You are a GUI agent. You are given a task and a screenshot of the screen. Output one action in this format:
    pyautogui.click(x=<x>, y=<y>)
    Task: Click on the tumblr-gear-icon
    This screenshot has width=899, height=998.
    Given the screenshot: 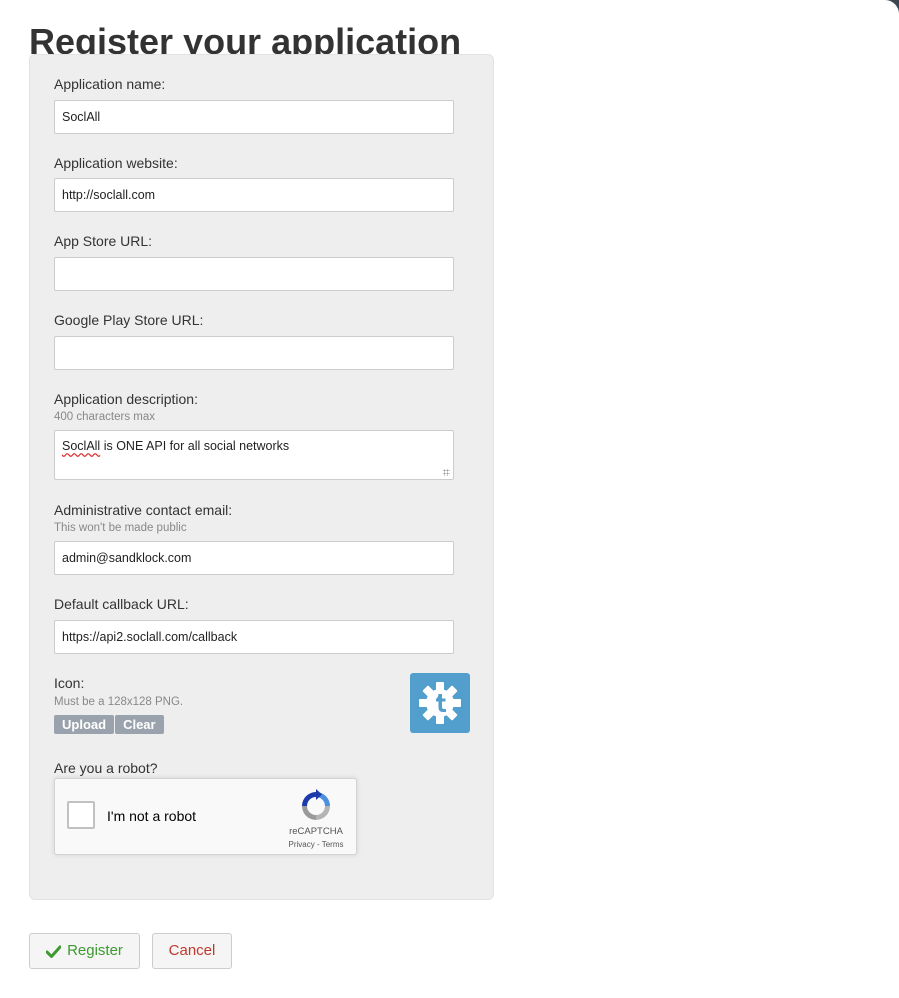 What is the action you would take?
    pyautogui.click(x=440, y=703)
    